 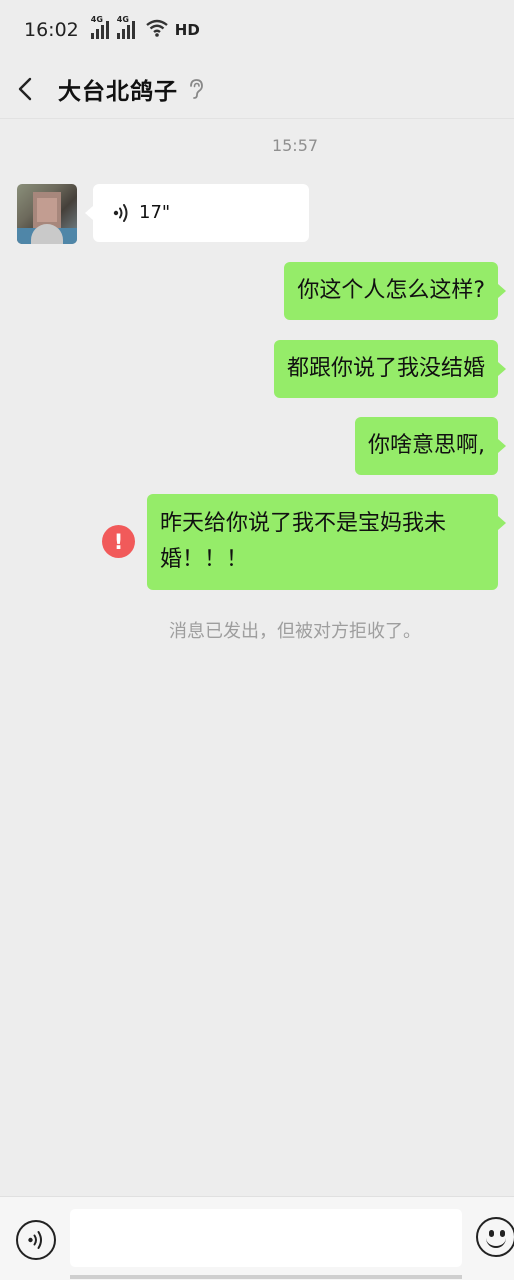 What do you see at coordinates (295, 631) in the screenshot?
I see `rejected-system-note: 消息已发出，但被对方拒收了。` at bounding box center [295, 631].